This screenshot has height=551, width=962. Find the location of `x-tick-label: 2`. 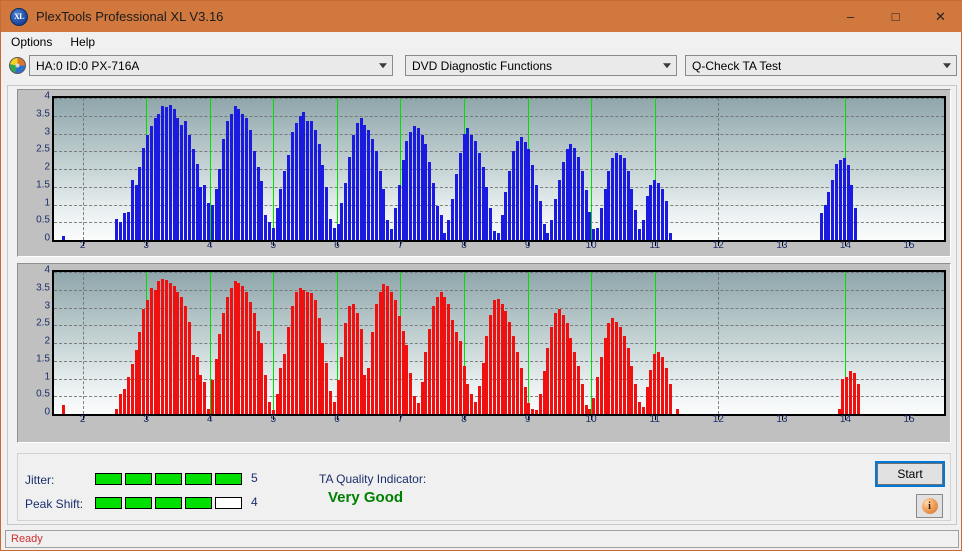

x-tick-label: 2 is located at coordinates (82, 245).